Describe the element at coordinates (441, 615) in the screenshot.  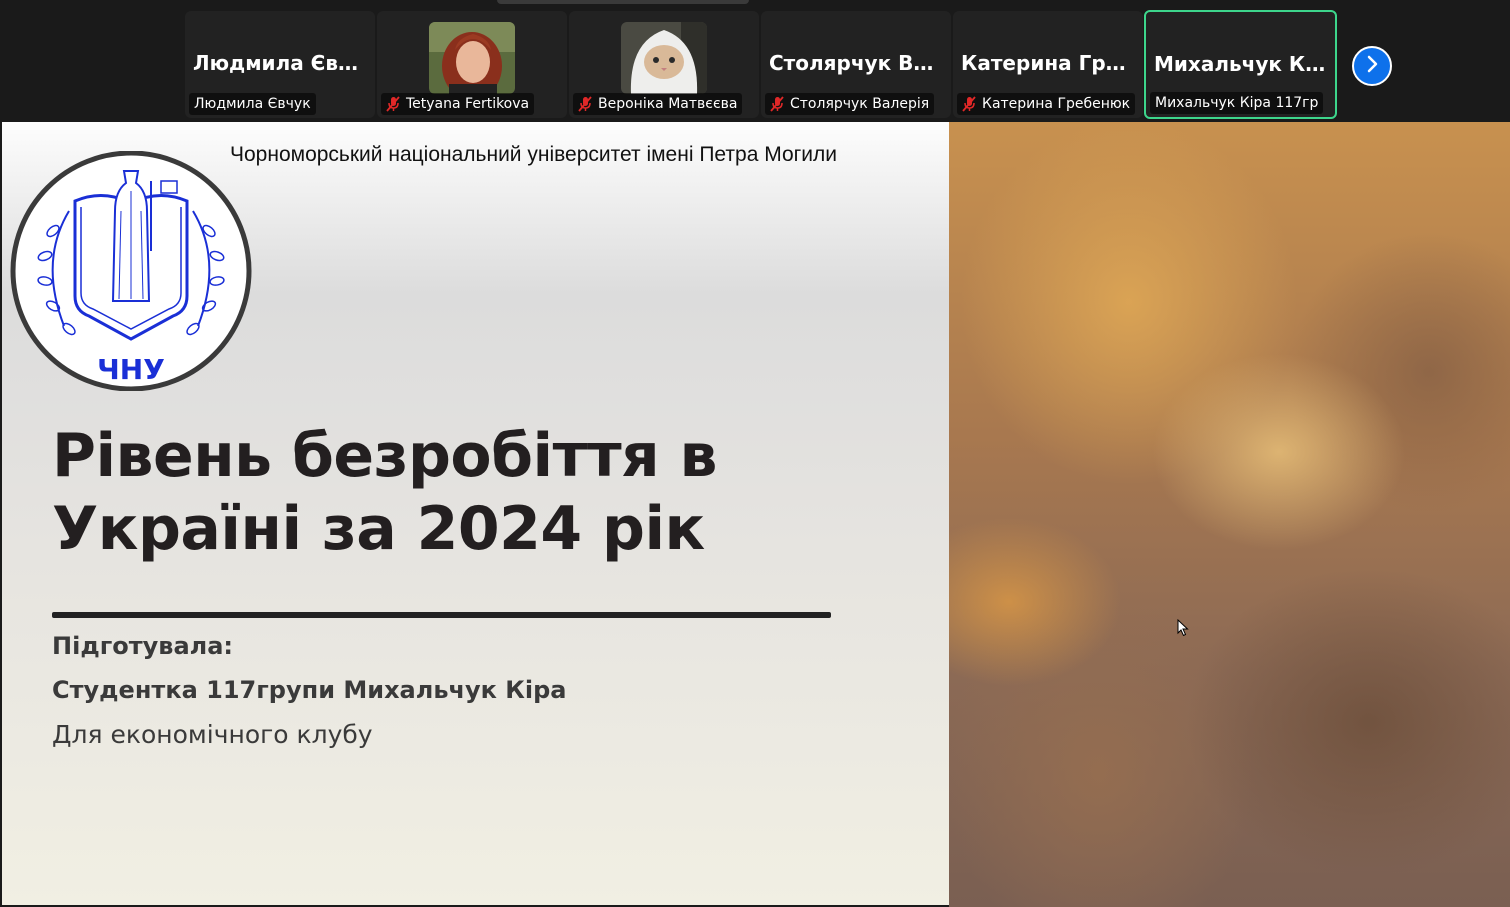
I see `divider` at that location.